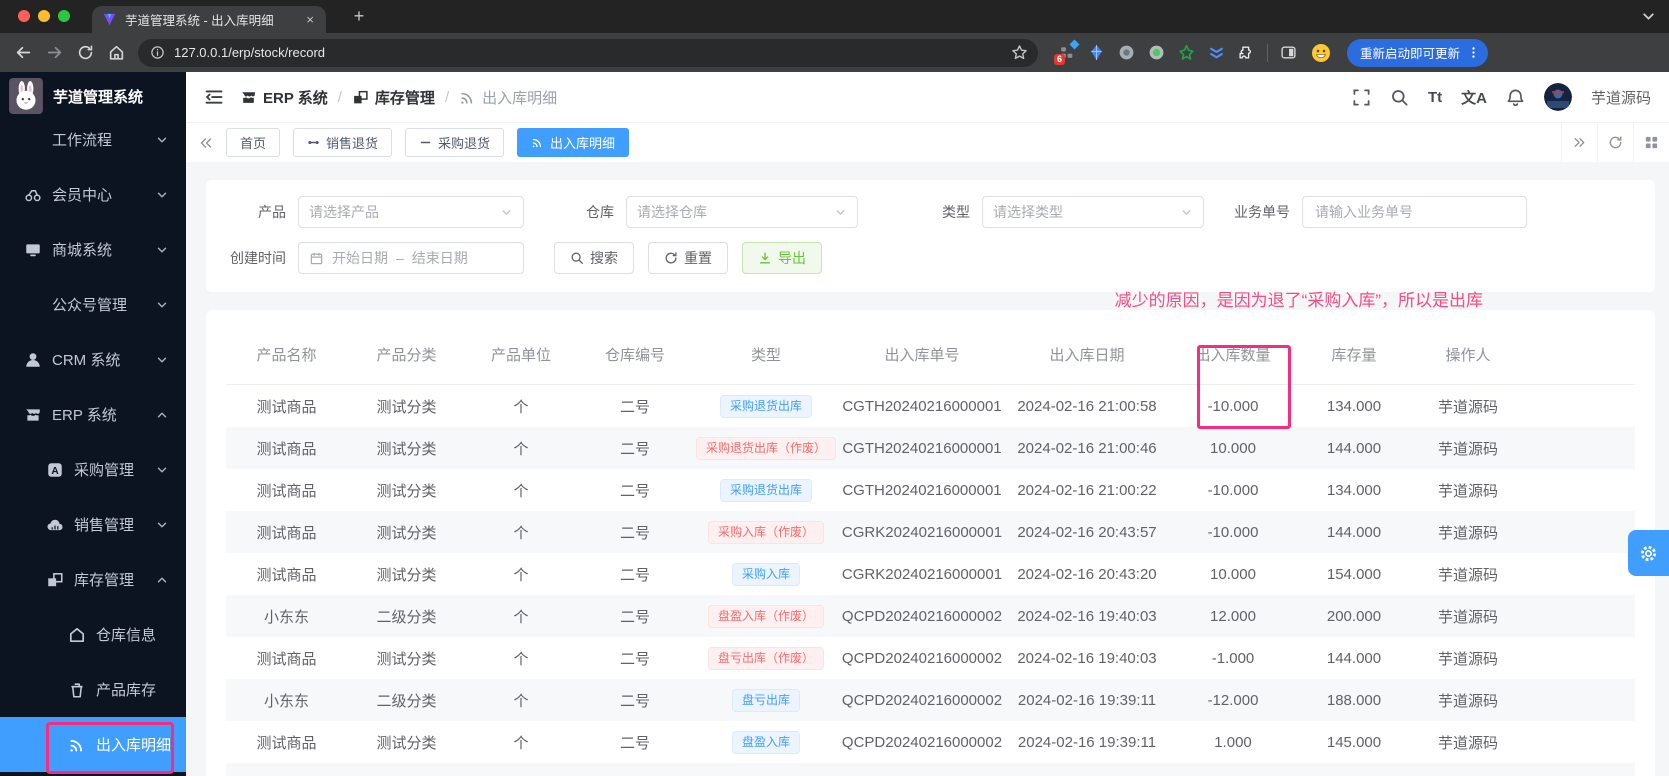 The width and height of the screenshot is (1669, 776). Describe the element at coordinates (116, 52) in the screenshot. I see `home-button` at that location.